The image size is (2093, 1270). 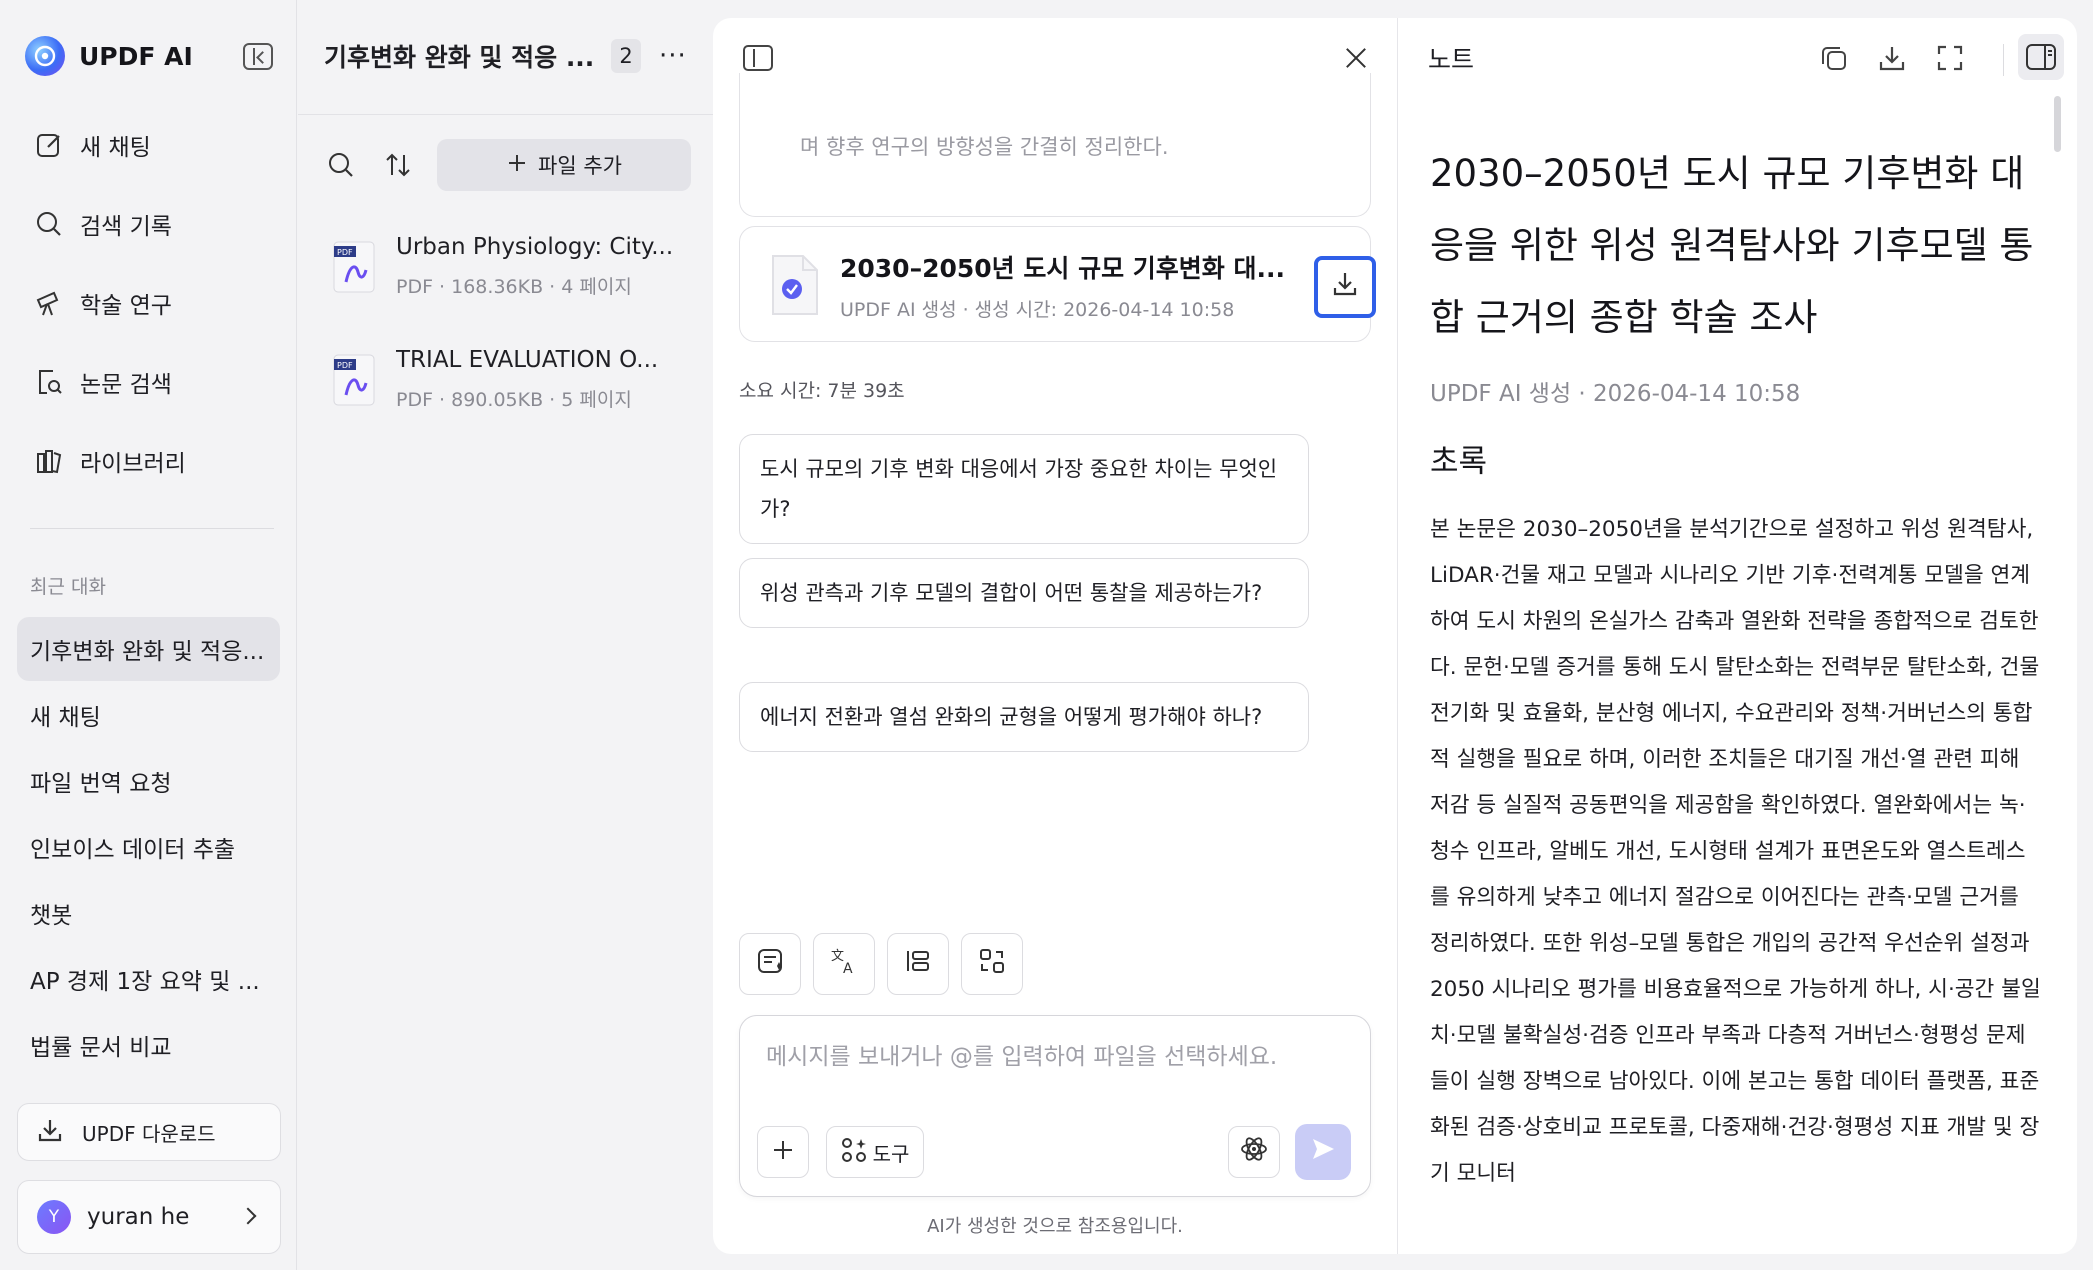 I want to click on close-icon, so click(x=1356, y=58).